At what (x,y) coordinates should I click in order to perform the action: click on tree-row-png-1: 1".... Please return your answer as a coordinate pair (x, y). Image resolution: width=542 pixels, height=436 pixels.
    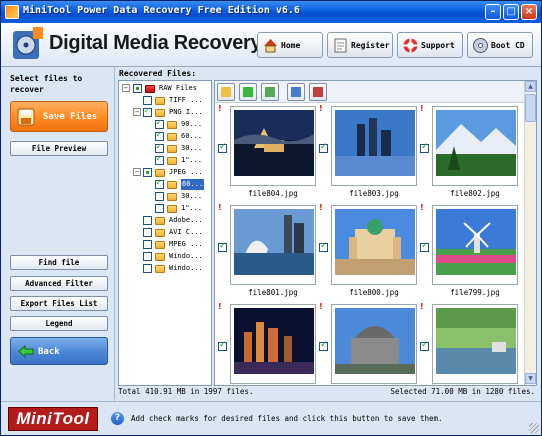
    Looking at the image, I should click on (165, 160).